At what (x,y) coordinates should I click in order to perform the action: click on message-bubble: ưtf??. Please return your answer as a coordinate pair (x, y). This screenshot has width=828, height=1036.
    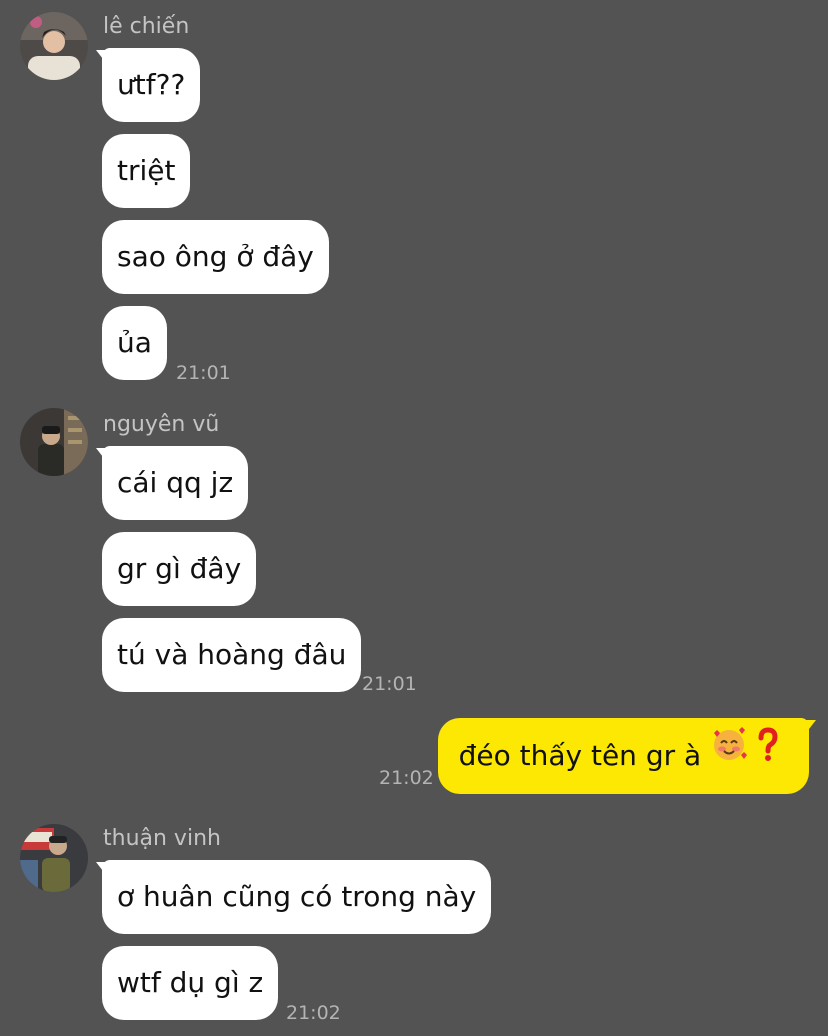
    Looking at the image, I should click on (151, 85).